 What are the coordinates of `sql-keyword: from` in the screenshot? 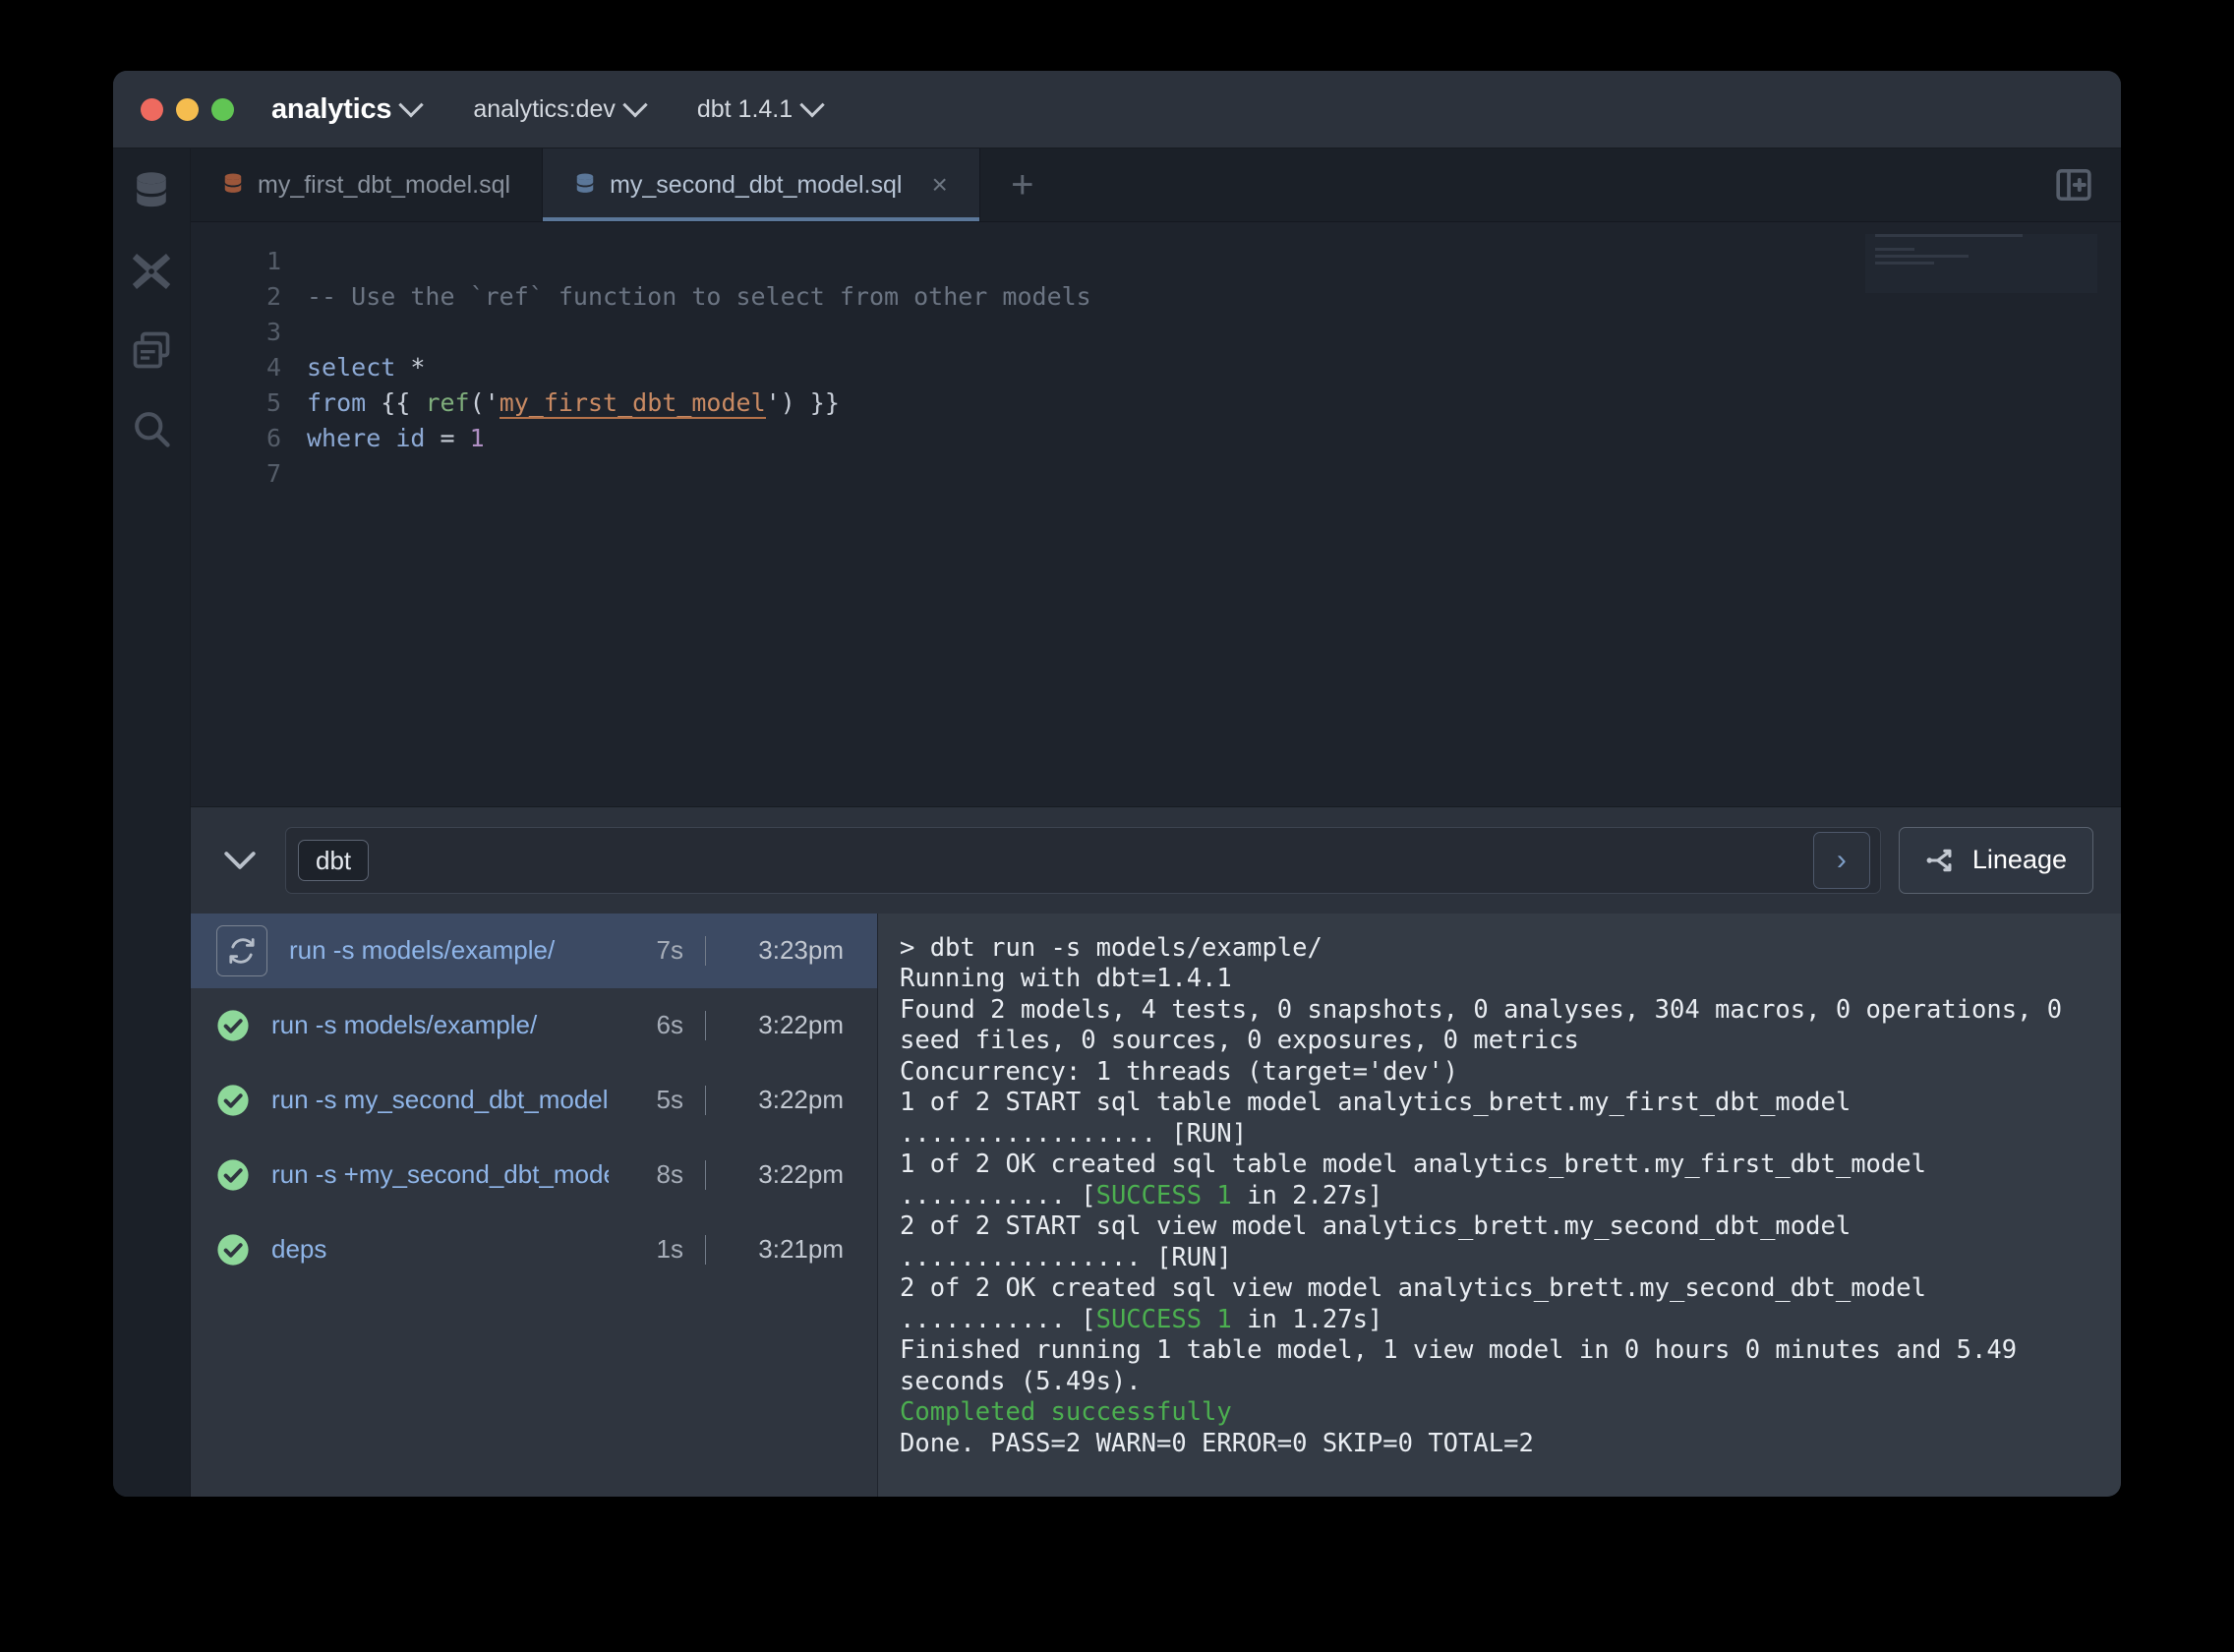 It's located at (337, 402).